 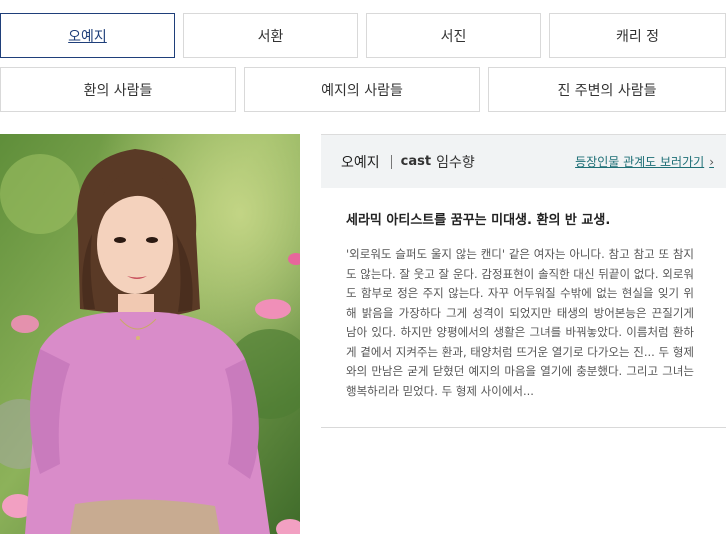 What do you see at coordinates (416, 161) in the screenshot?
I see `cast-label: cast` at bounding box center [416, 161].